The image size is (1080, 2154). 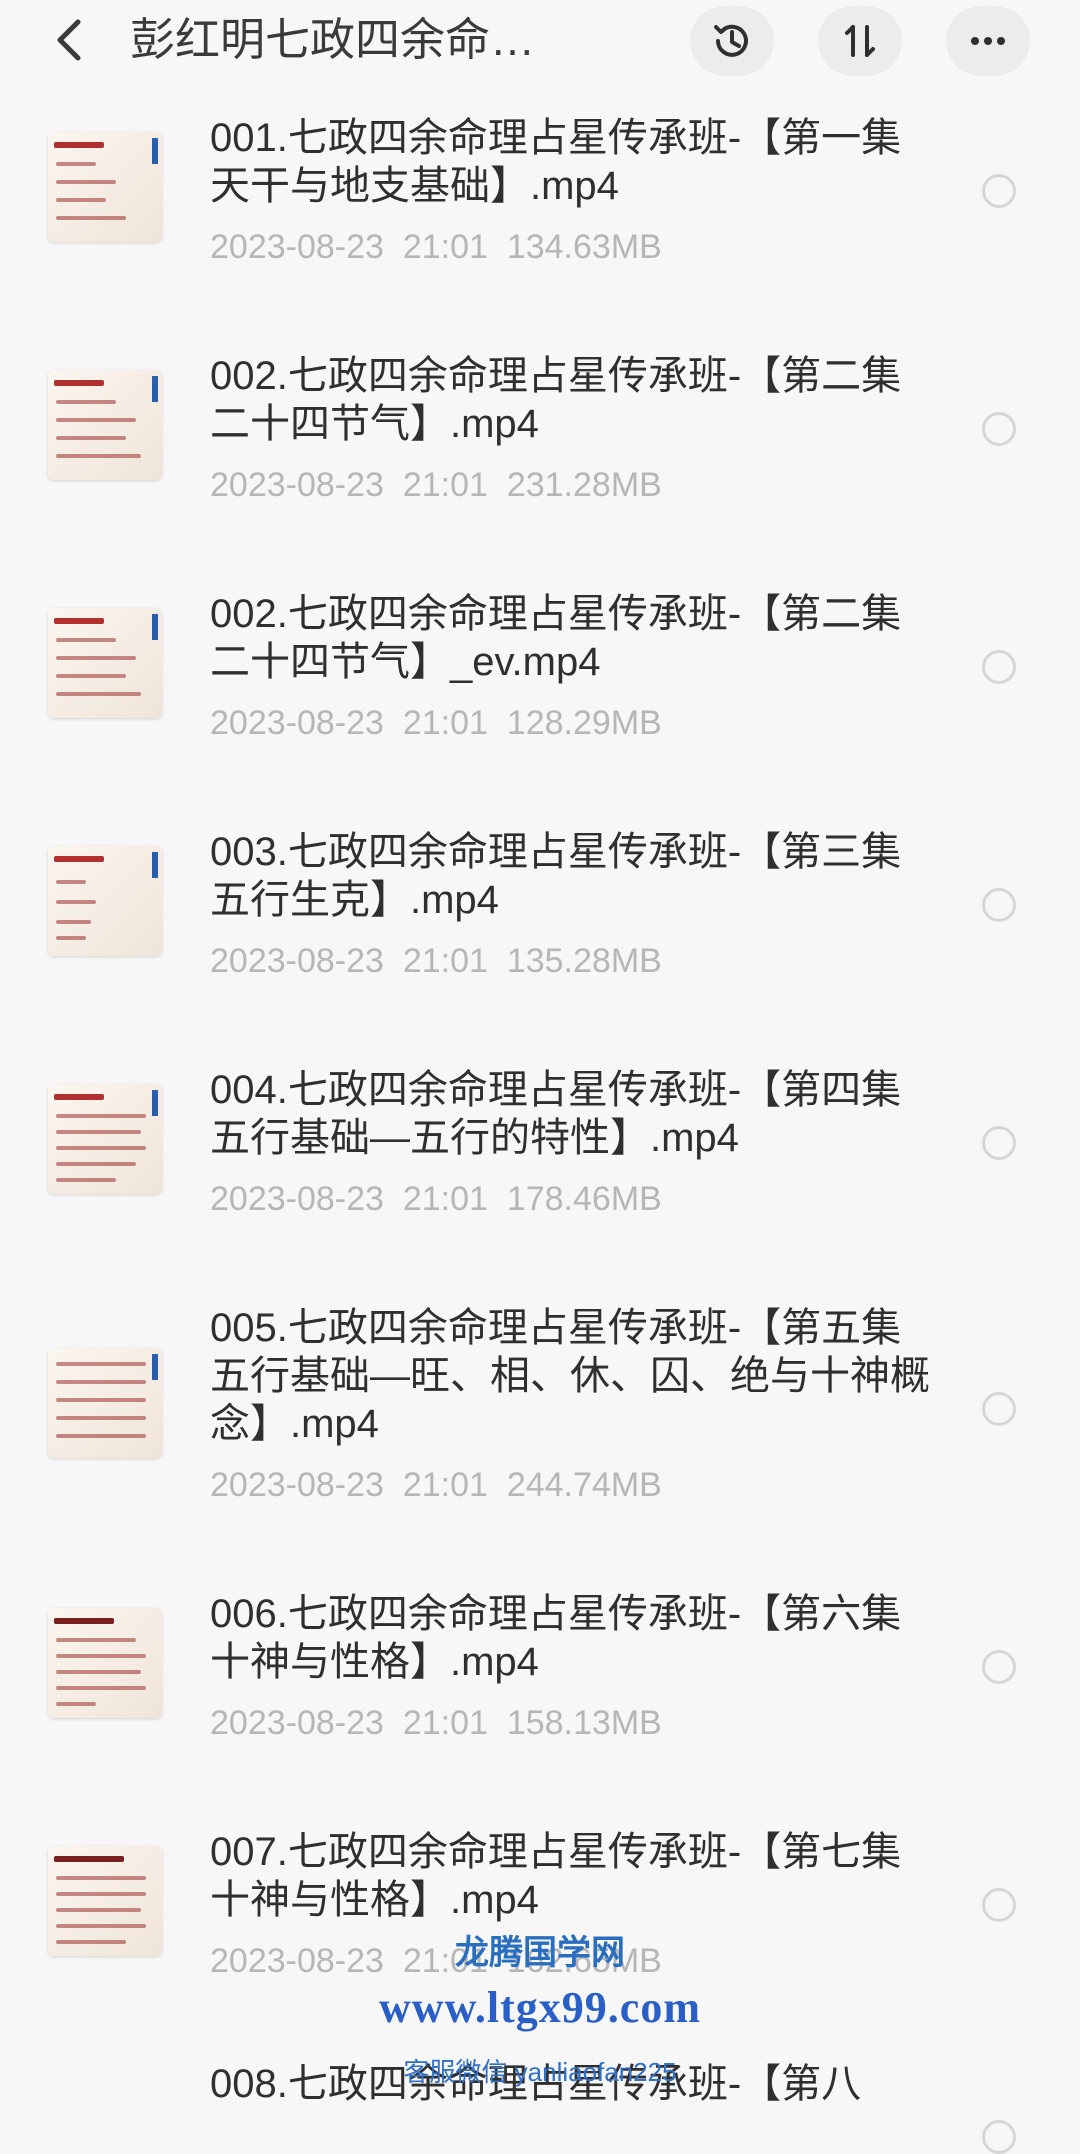 What do you see at coordinates (556, 1638) in the screenshot?
I see `file-name: 006.七政四余命理占星传承班-【第六集 十神与性格】.mp4` at bounding box center [556, 1638].